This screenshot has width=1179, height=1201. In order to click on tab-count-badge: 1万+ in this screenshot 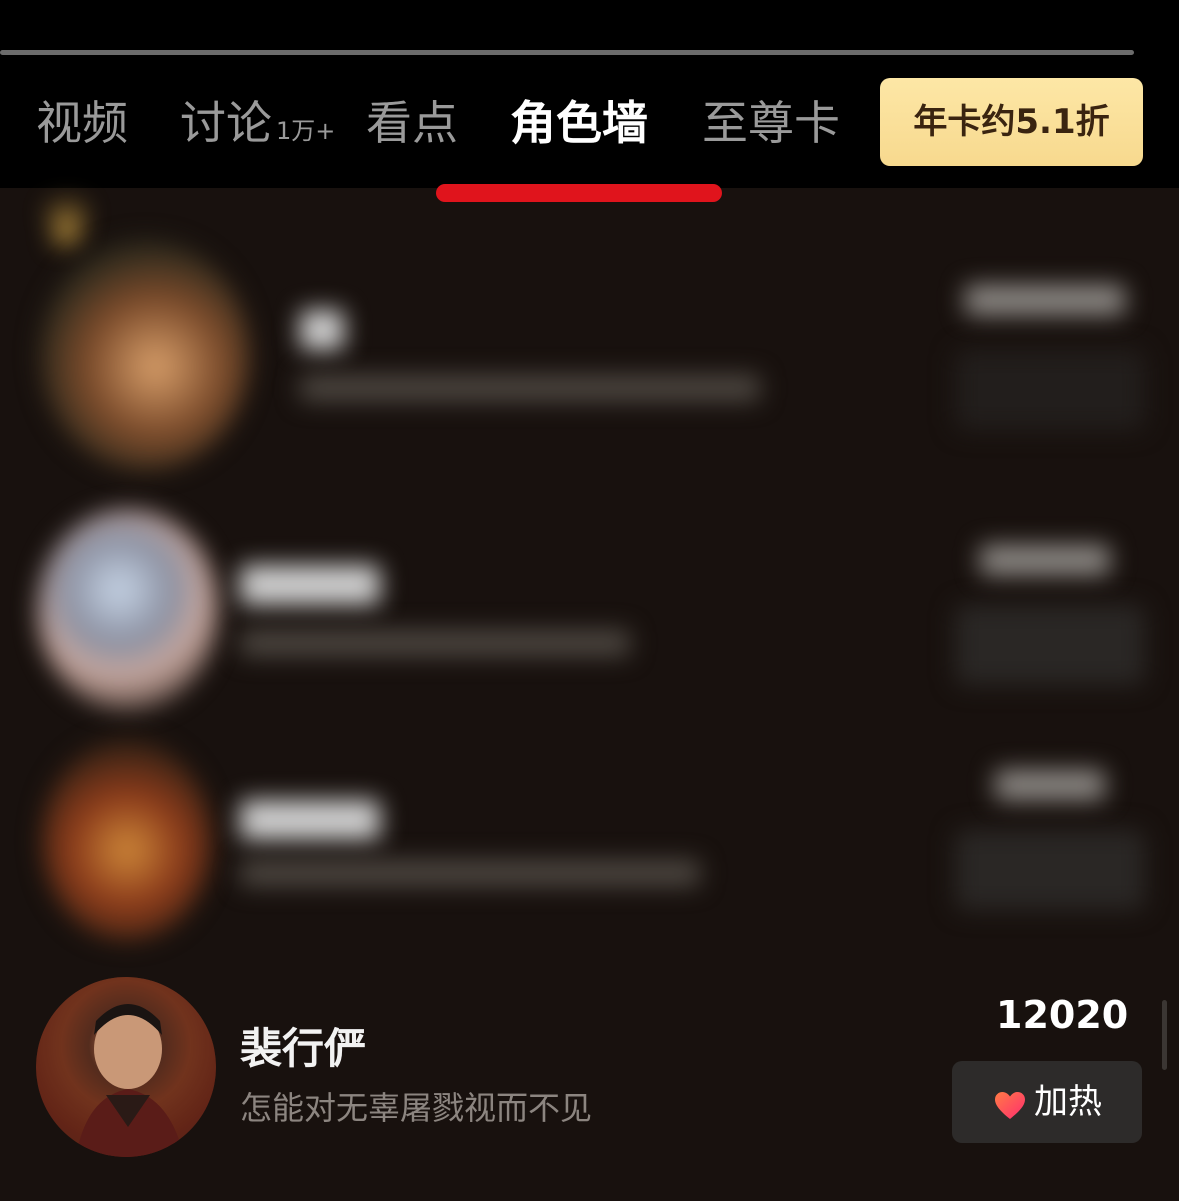, I will do `click(306, 131)`.